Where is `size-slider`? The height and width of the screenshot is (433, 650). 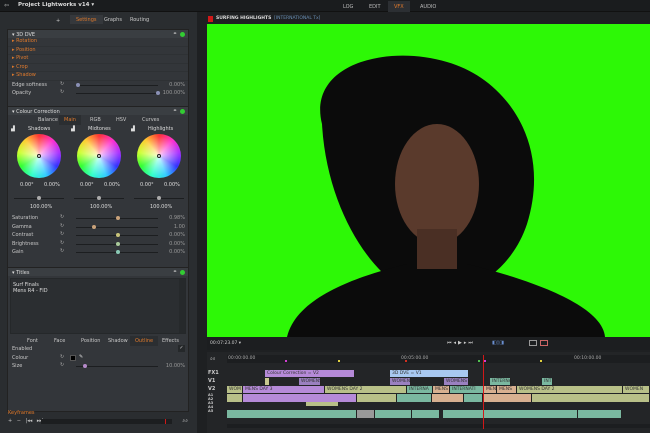
size-slider is located at coordinates (117, 366).